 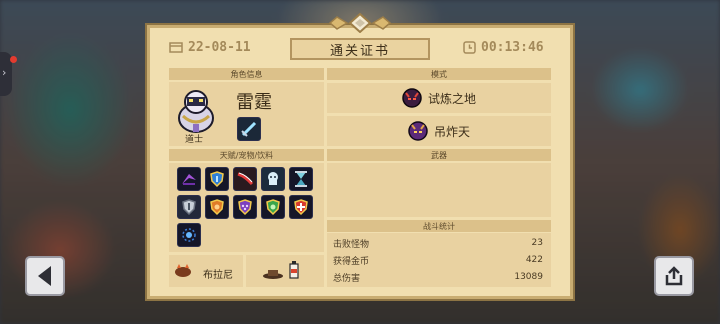 What do you see at coordinates (528, 277) in the screenshot?
I see `stat-value: 13089` at bounding box center [528, 277].